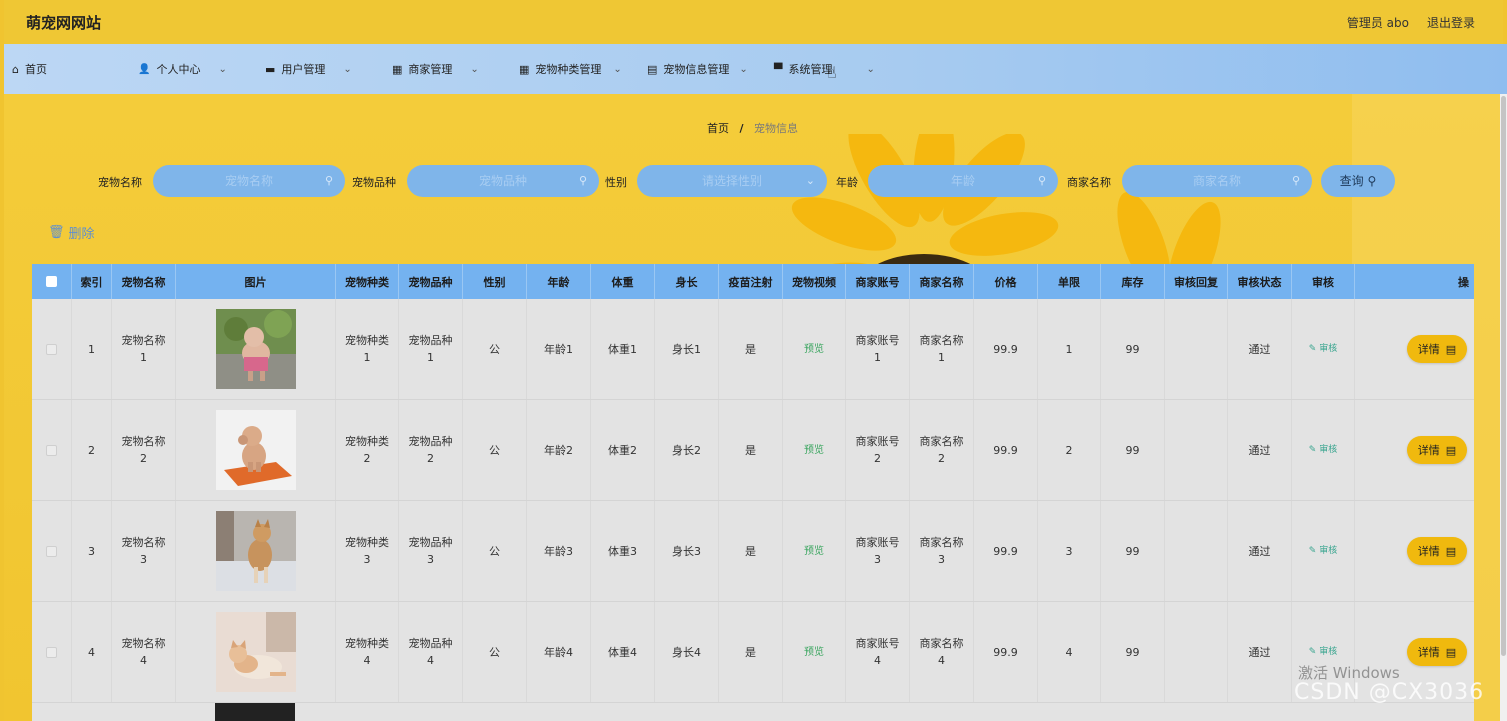 This screenshot has width=1507, height=721. What do you see at coordinates (1314, 651) in the screenshot?
I see `edit-icon: ✎` at bounding box center [1314, 651].